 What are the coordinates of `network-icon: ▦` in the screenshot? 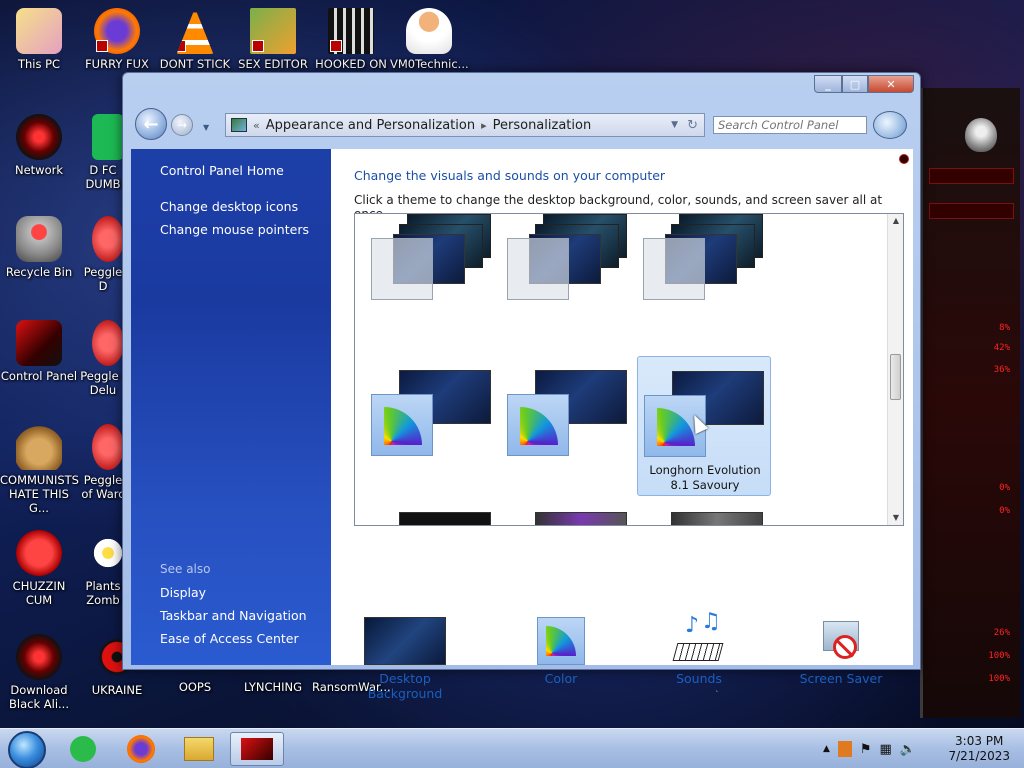 It's located at (886, 749).